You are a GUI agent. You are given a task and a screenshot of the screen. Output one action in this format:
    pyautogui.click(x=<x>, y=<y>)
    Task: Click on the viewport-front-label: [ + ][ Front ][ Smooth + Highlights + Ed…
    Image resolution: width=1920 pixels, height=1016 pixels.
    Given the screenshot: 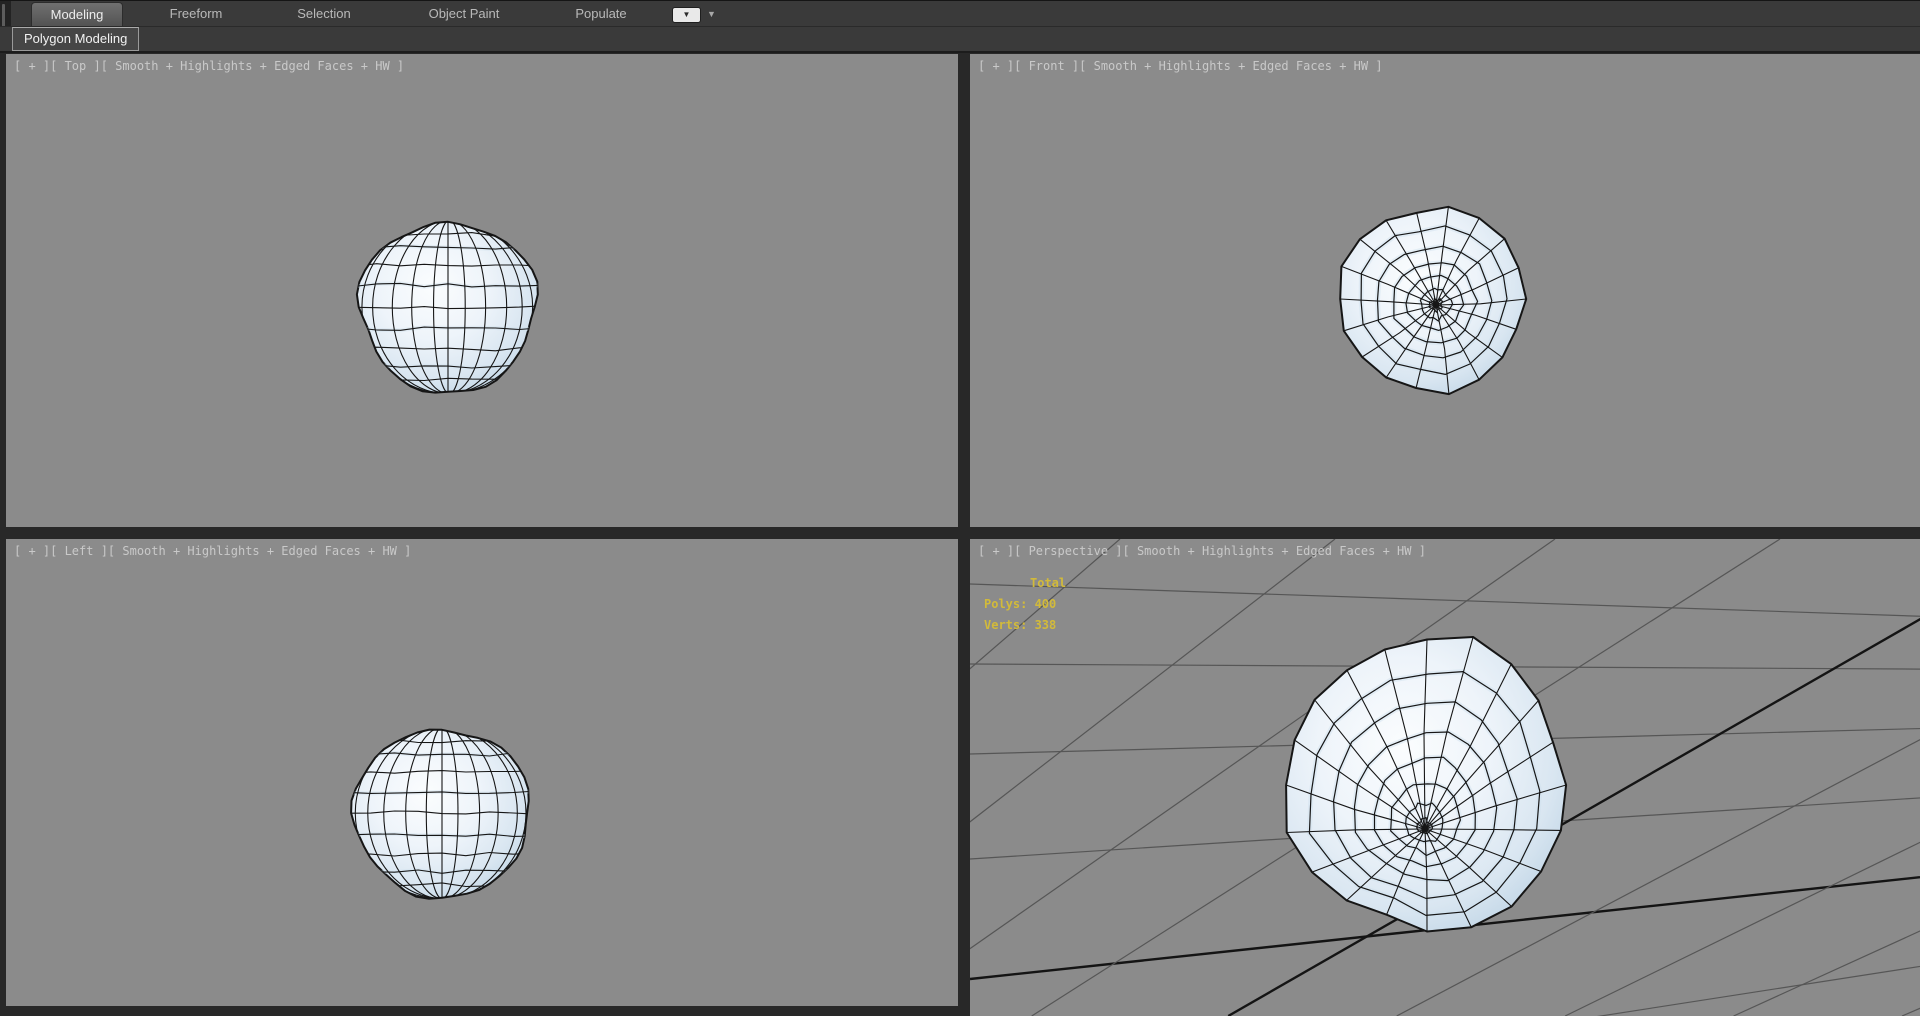 What is the action you would take?
    pyautogui.click(x=1180, y=66)
    